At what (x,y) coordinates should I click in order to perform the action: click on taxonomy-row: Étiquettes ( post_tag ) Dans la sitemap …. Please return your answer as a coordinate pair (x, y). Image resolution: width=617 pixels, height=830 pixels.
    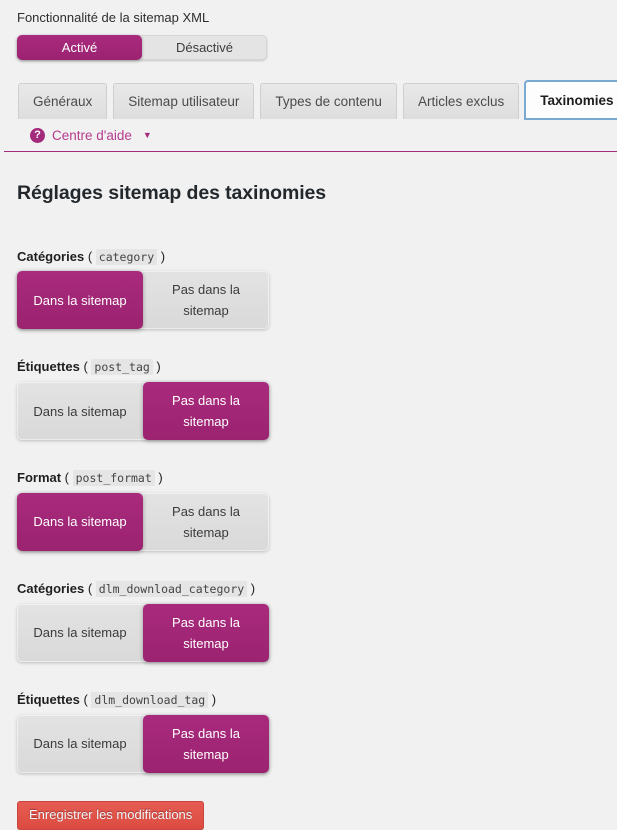
    Looking at the image, I should click on (317, 400).